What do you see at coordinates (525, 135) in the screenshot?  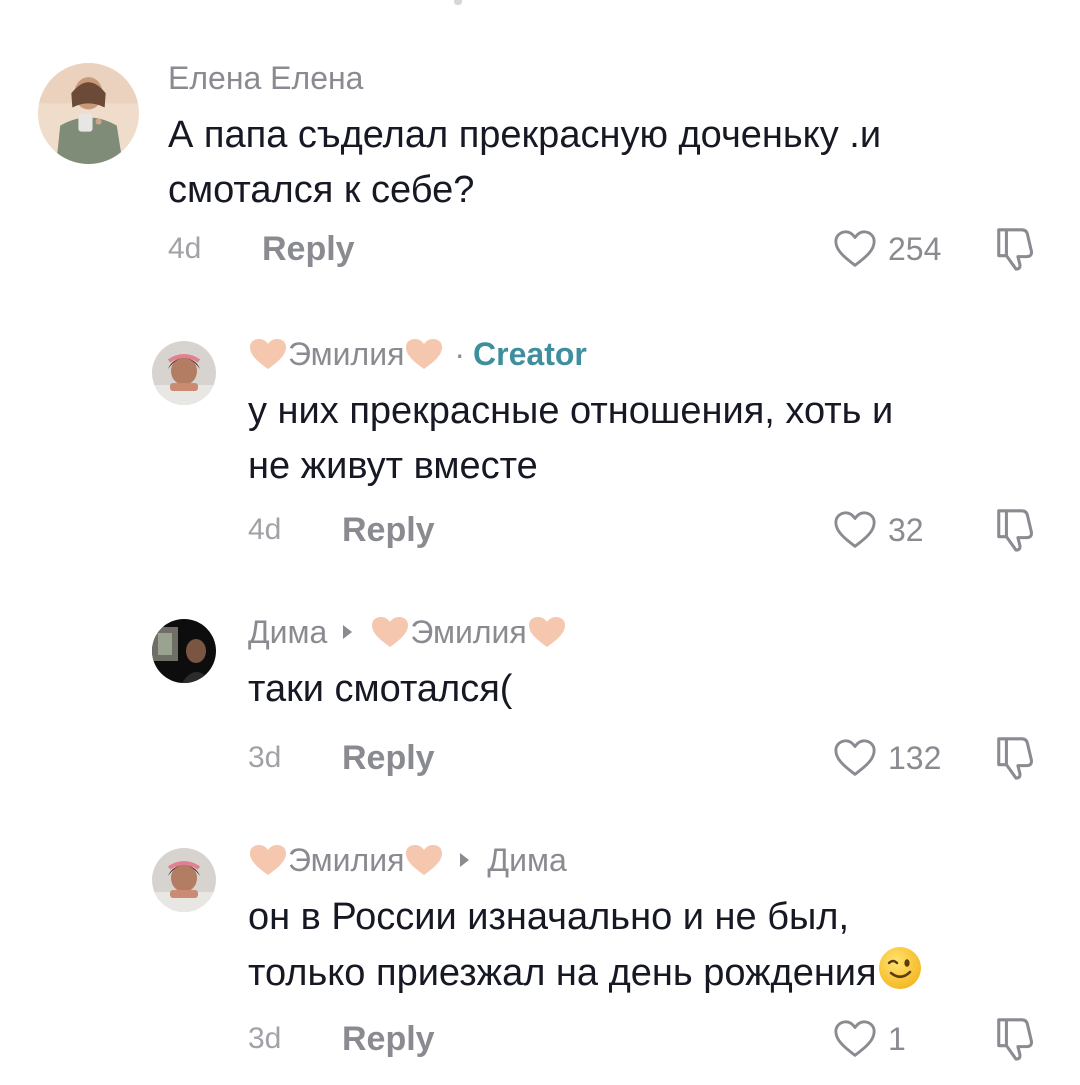 I see `comment-text-line: А папа съделал прекрасную доченьку .и` at bounding box center [525, 135].